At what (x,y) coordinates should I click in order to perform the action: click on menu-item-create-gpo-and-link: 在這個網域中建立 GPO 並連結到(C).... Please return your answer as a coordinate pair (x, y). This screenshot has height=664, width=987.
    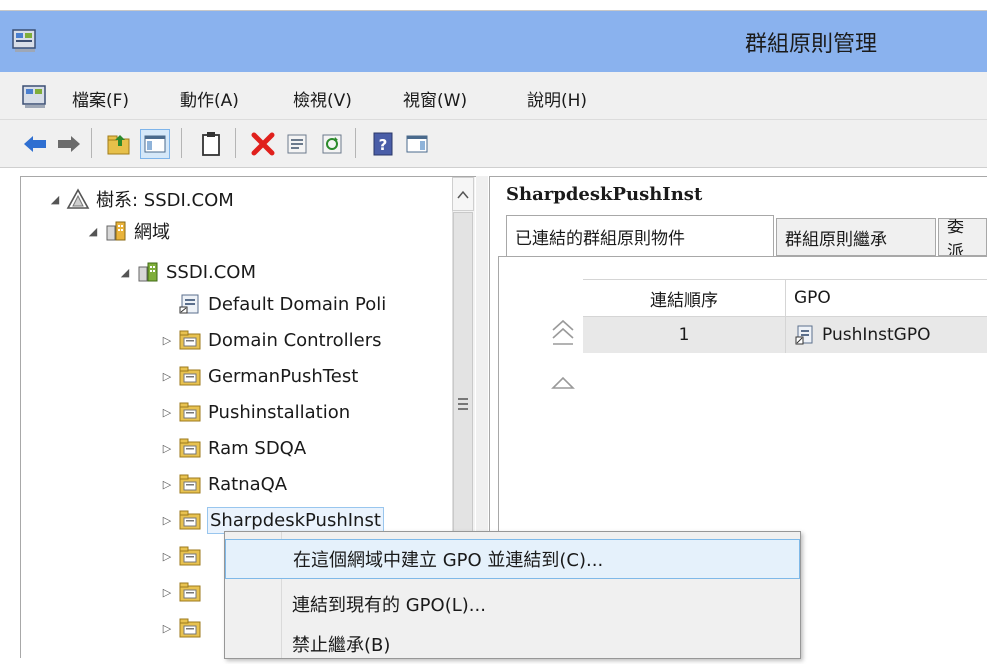
    Looking at the image, I should click on (512, 559).